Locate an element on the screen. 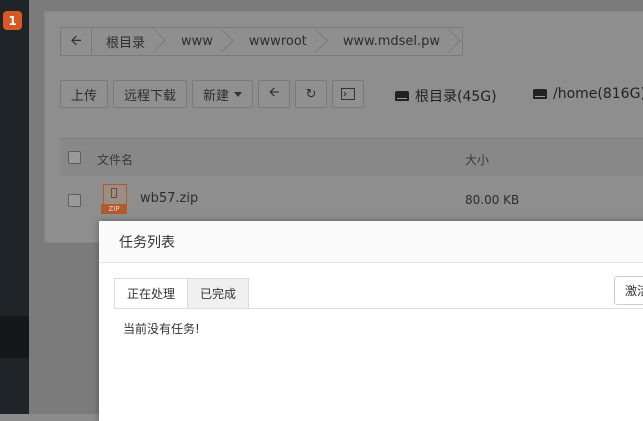 This screenshot has width=643, height=421. file-name: wb57.zip is located at coordinates (169, 198).